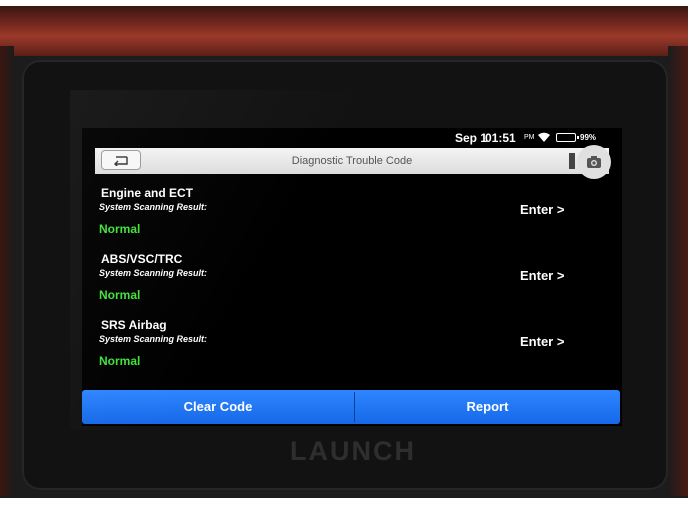  I want to click on system-name: Engine and ECT, so click(147, 193).